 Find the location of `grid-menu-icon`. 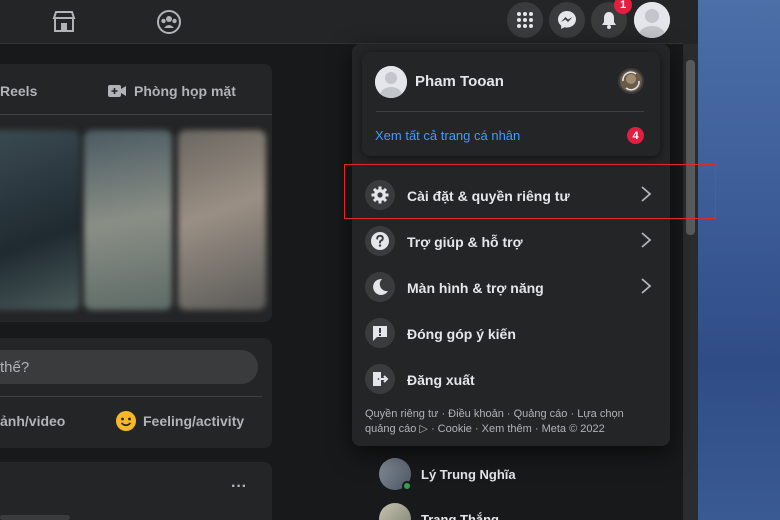

grid-menu-icon is located at coordinates (525, 20).